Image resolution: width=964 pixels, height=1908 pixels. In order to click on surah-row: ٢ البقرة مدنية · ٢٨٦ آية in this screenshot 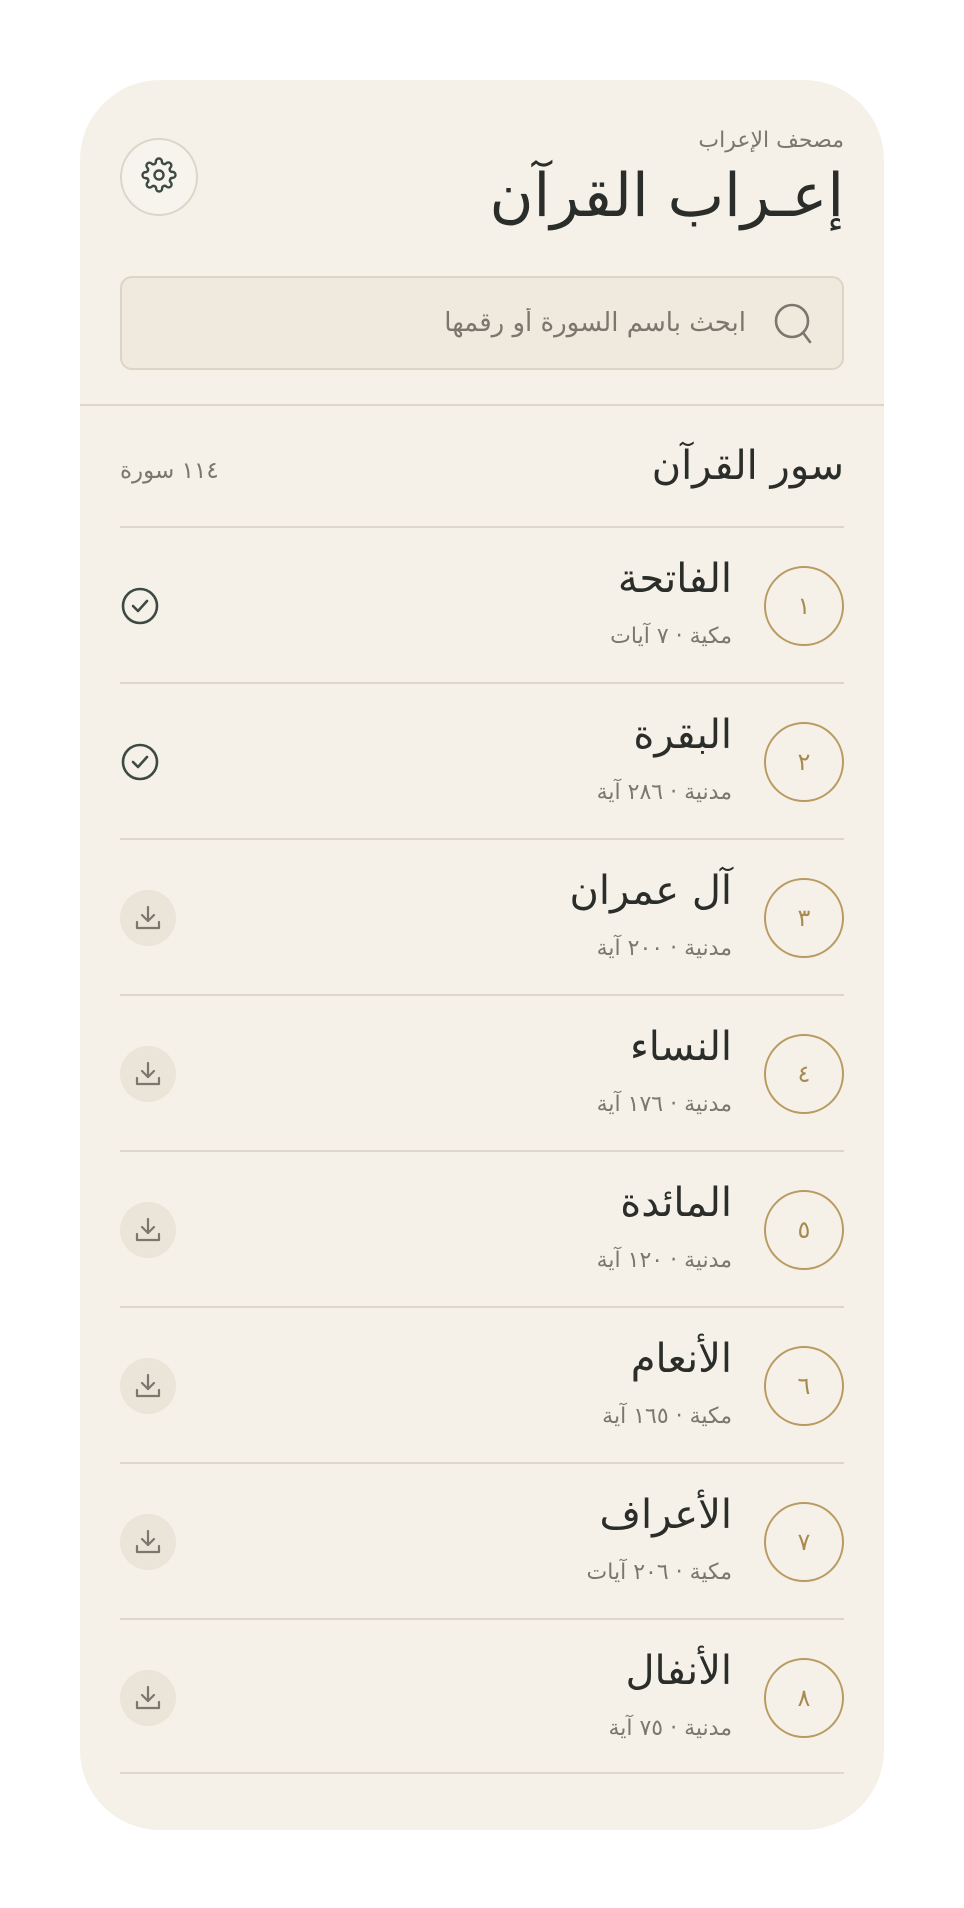, I will do `click(482, 760)`.